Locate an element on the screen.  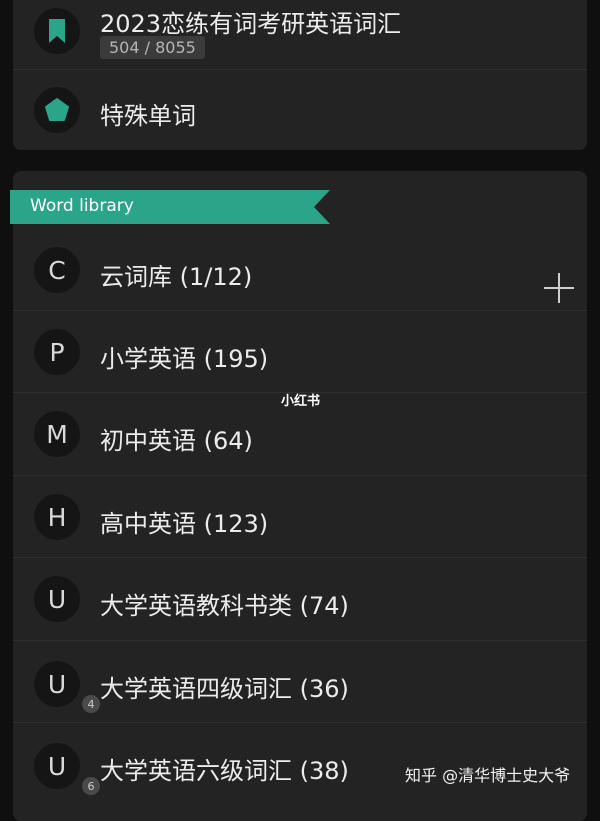
letter-avatar: U 4 is located at coordinates (67, 687).